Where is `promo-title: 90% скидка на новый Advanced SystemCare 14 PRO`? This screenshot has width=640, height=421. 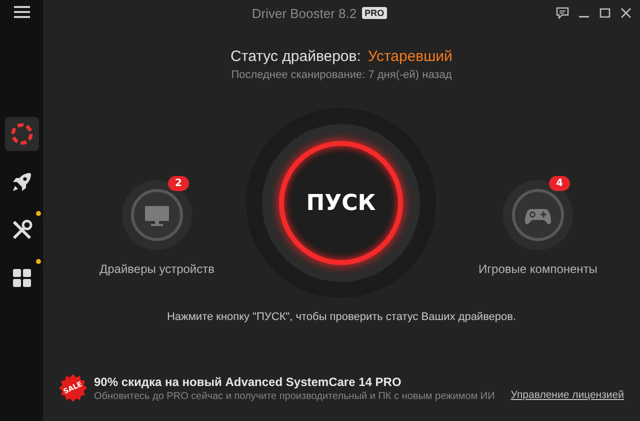
promo-title: 90% скидка на новый Advanced SystemCare 14 PRO is located at coordinates (248, 381).